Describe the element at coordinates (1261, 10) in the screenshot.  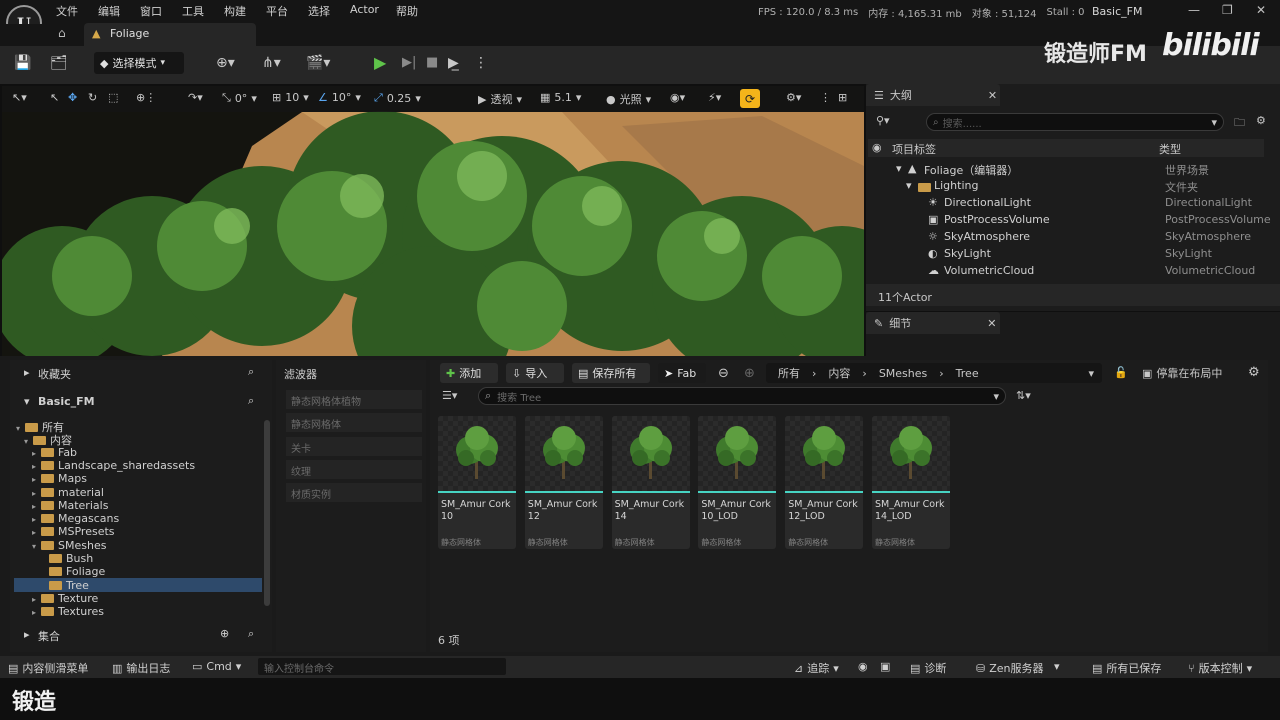
I see `close-window-icon: ✕` at that location.